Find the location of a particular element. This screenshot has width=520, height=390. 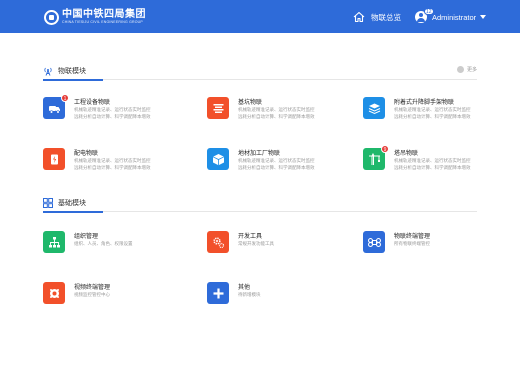

power-icon is located at coordinates (54, 159).